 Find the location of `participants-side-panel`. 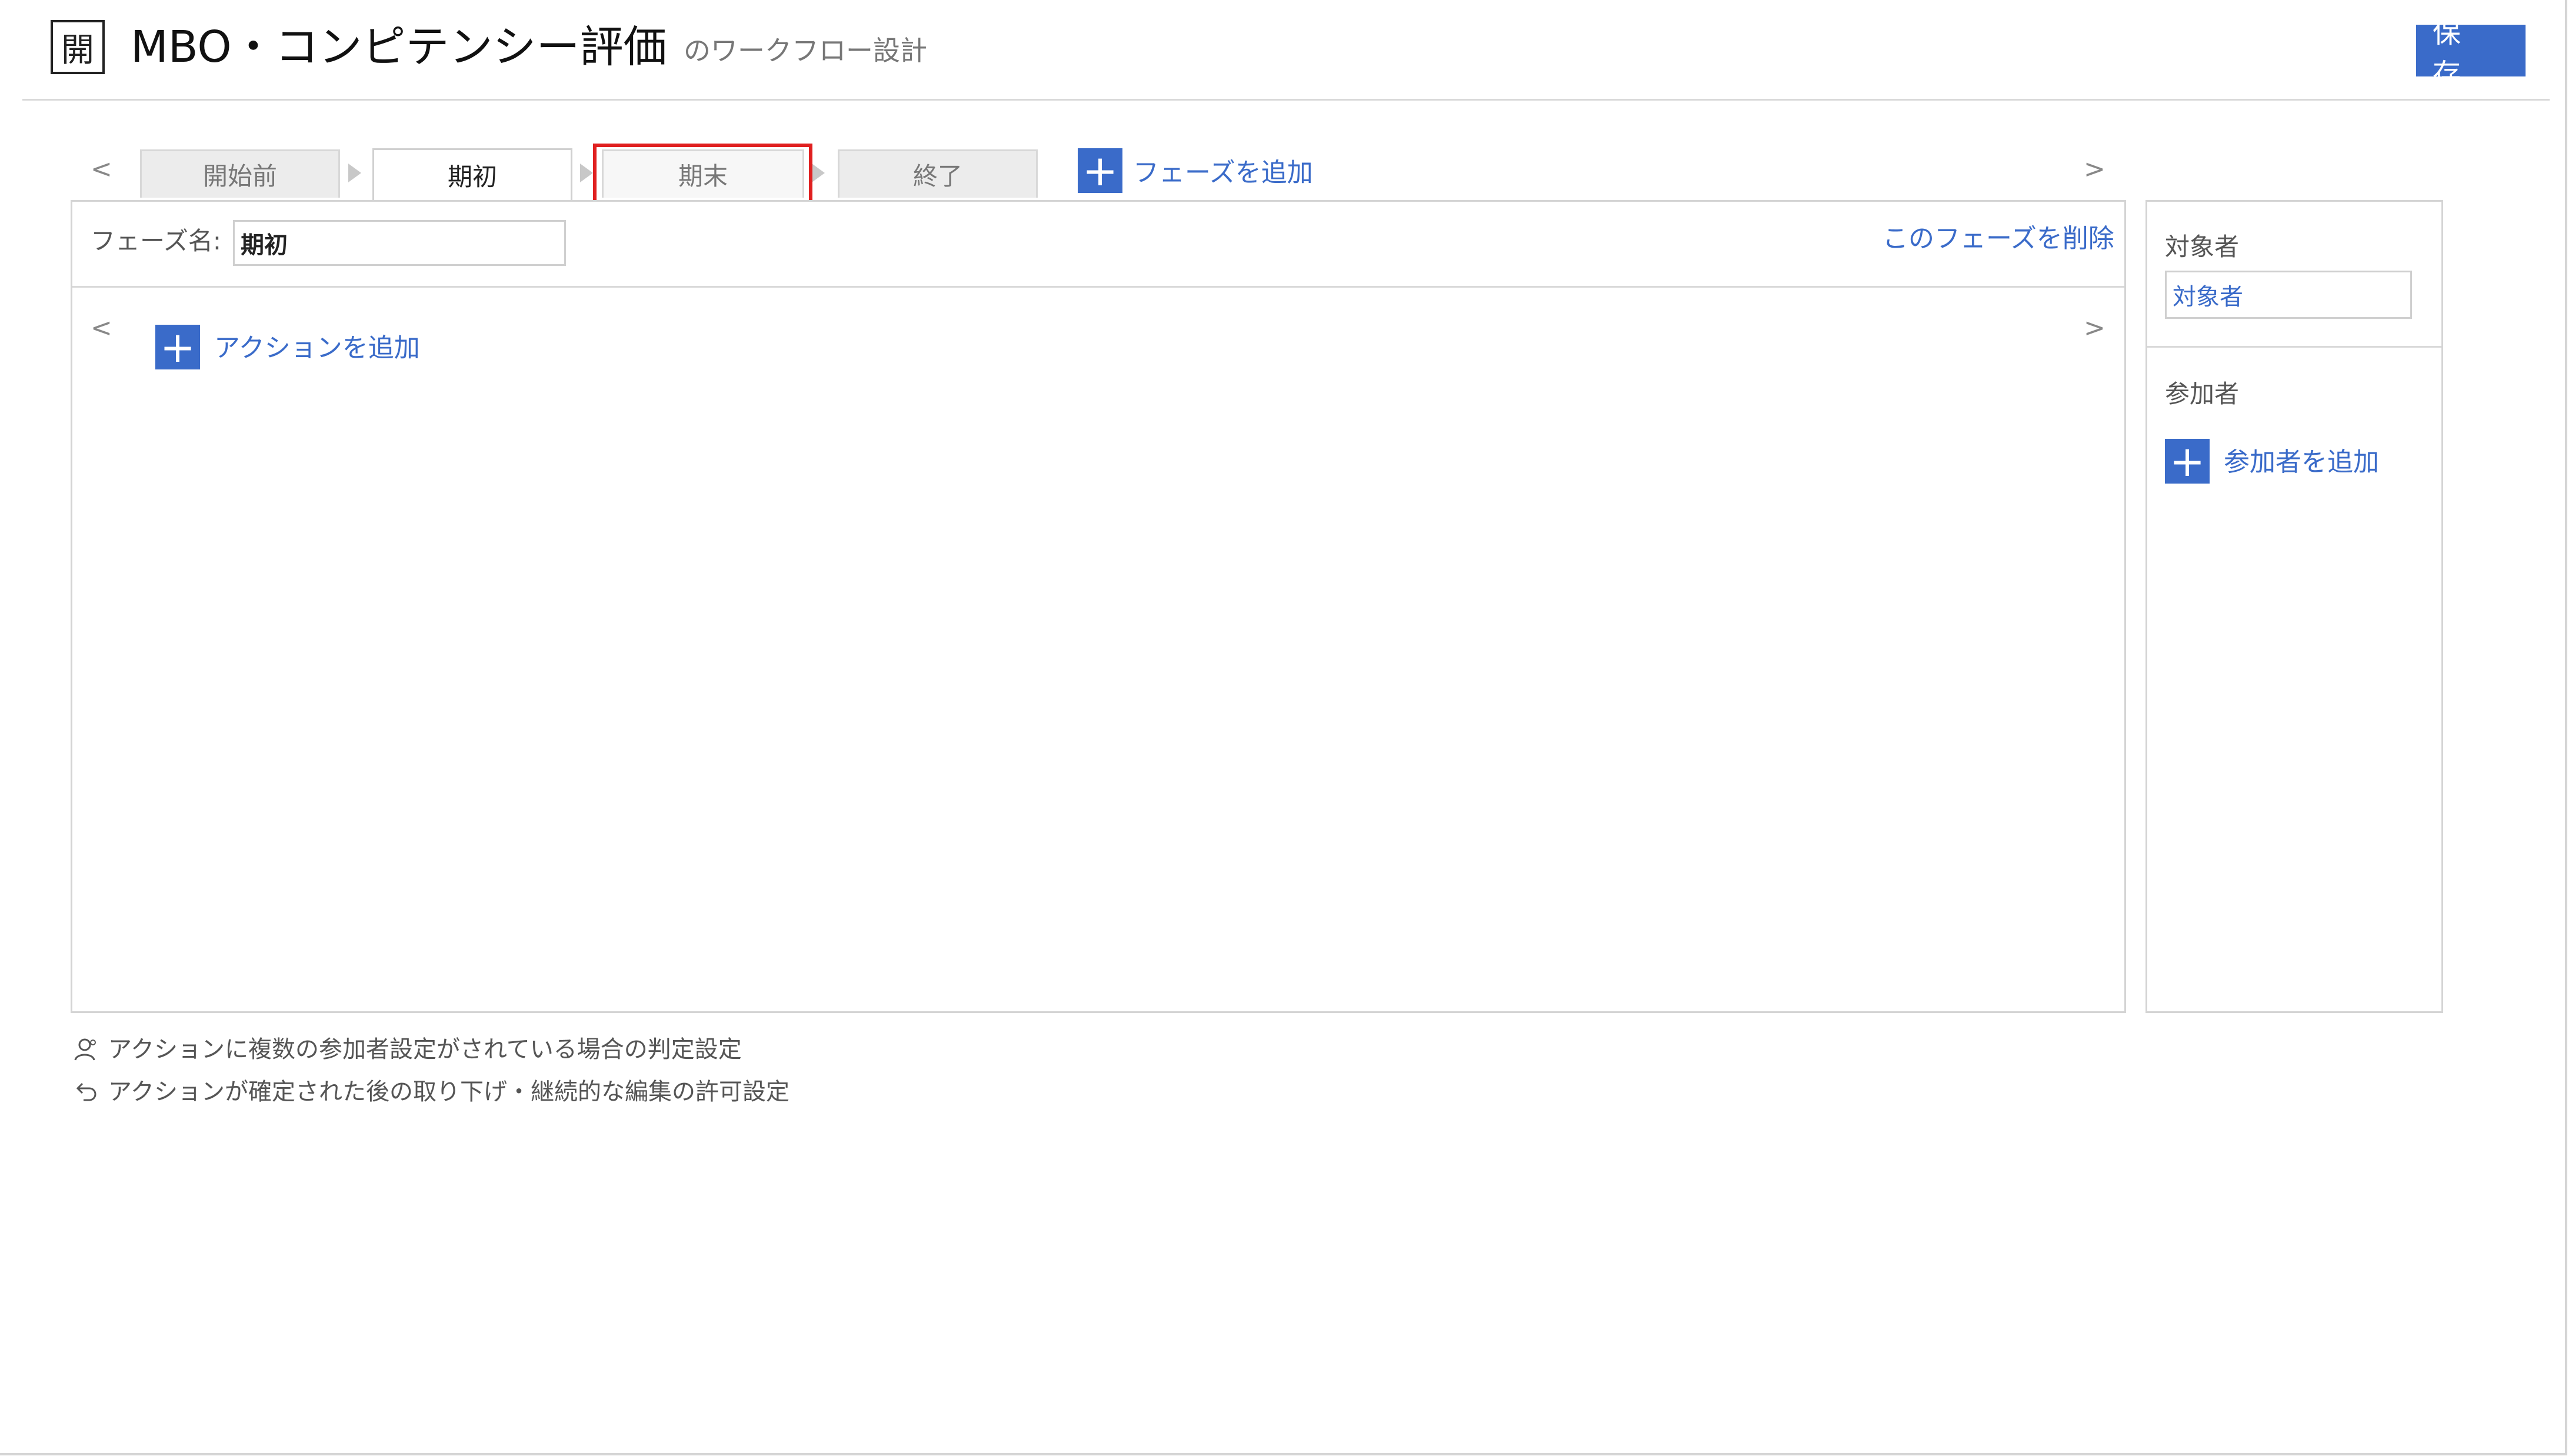

participants-side-panel is located at coordinates (2294, 606).